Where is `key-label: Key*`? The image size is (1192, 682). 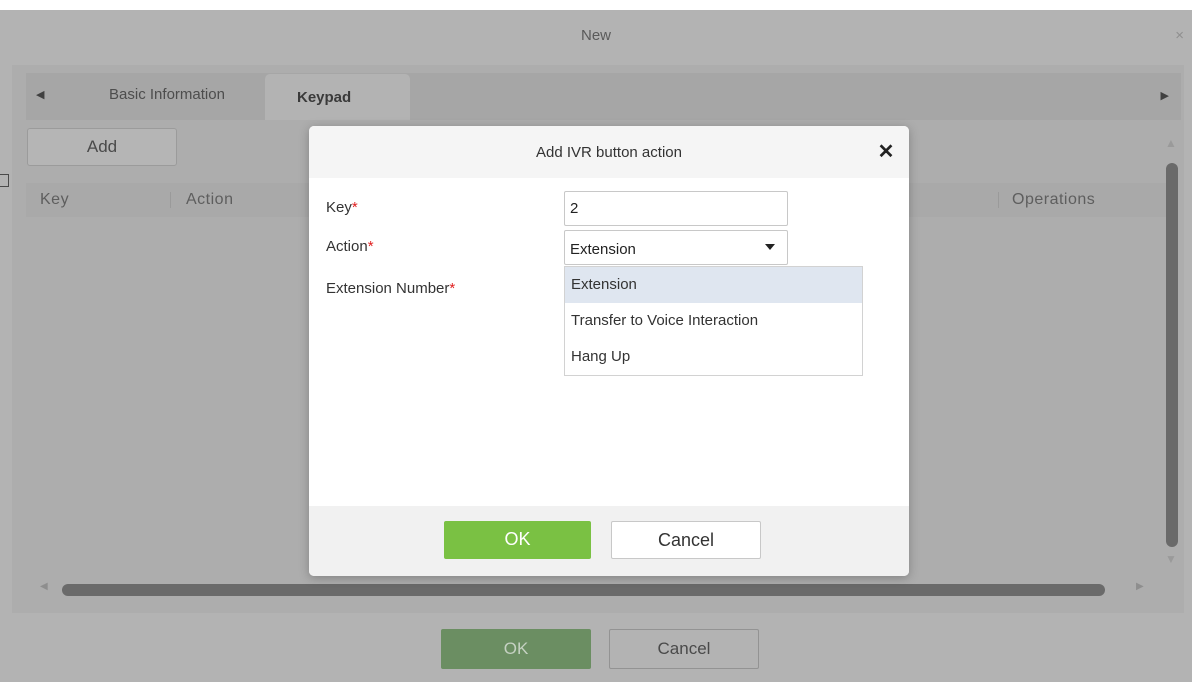
key-label: Key* is located at coordinates (342, 207).